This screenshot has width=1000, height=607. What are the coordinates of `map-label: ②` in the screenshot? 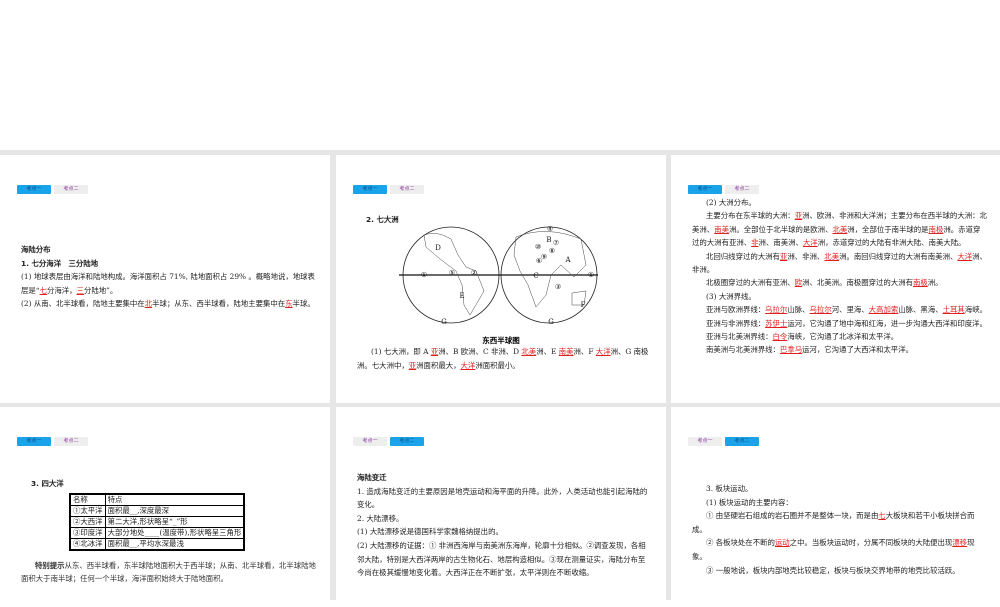 It's located at (474, 273).